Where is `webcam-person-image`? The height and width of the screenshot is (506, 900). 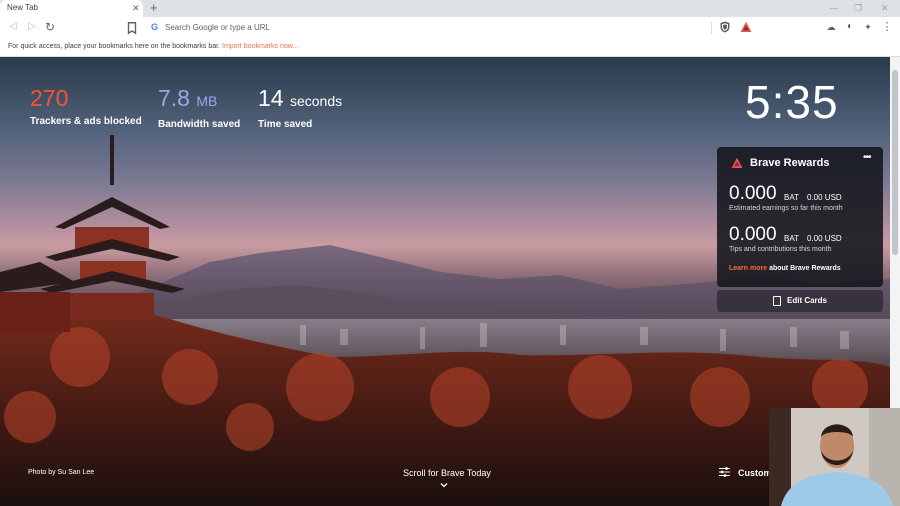 webcam-person-image is located at coordinates (834, 457).